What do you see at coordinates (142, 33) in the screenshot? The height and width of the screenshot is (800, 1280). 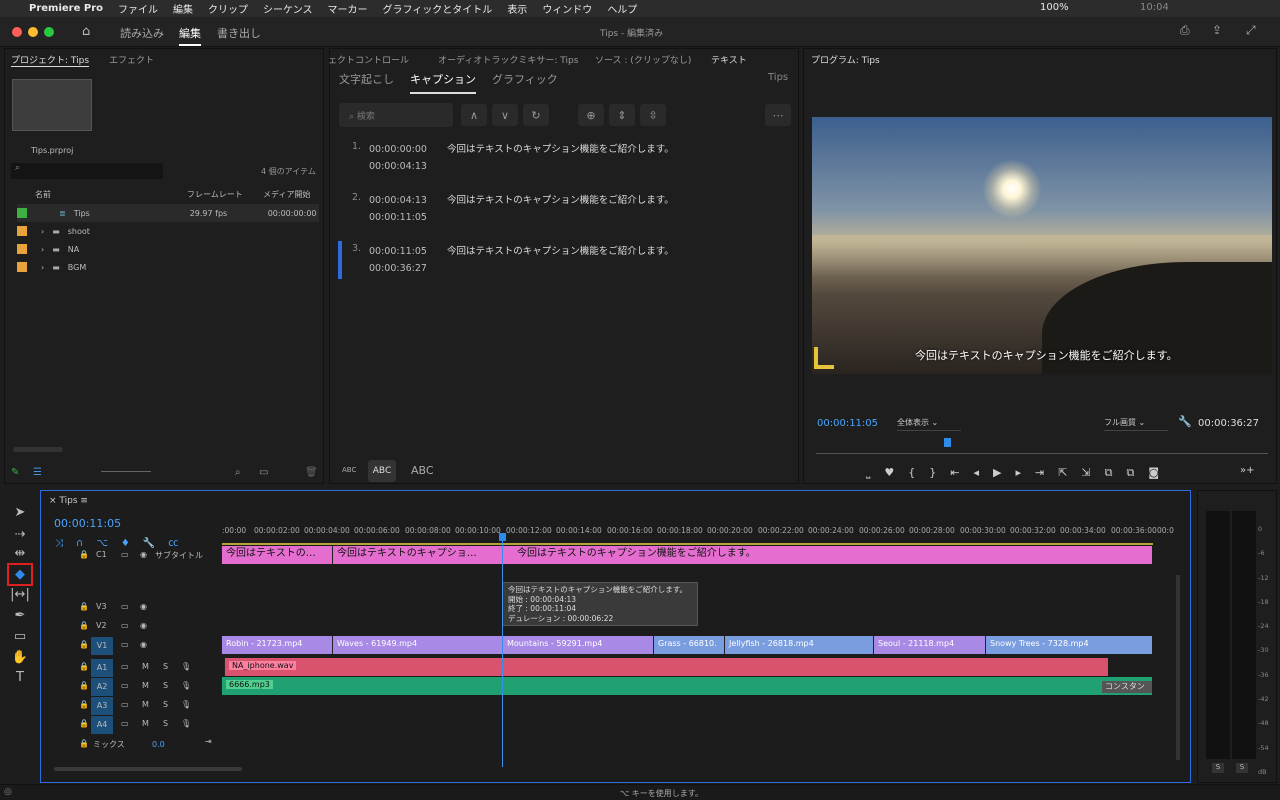 I see `tab-import: 読み込み` at bounding box center [142, 33].